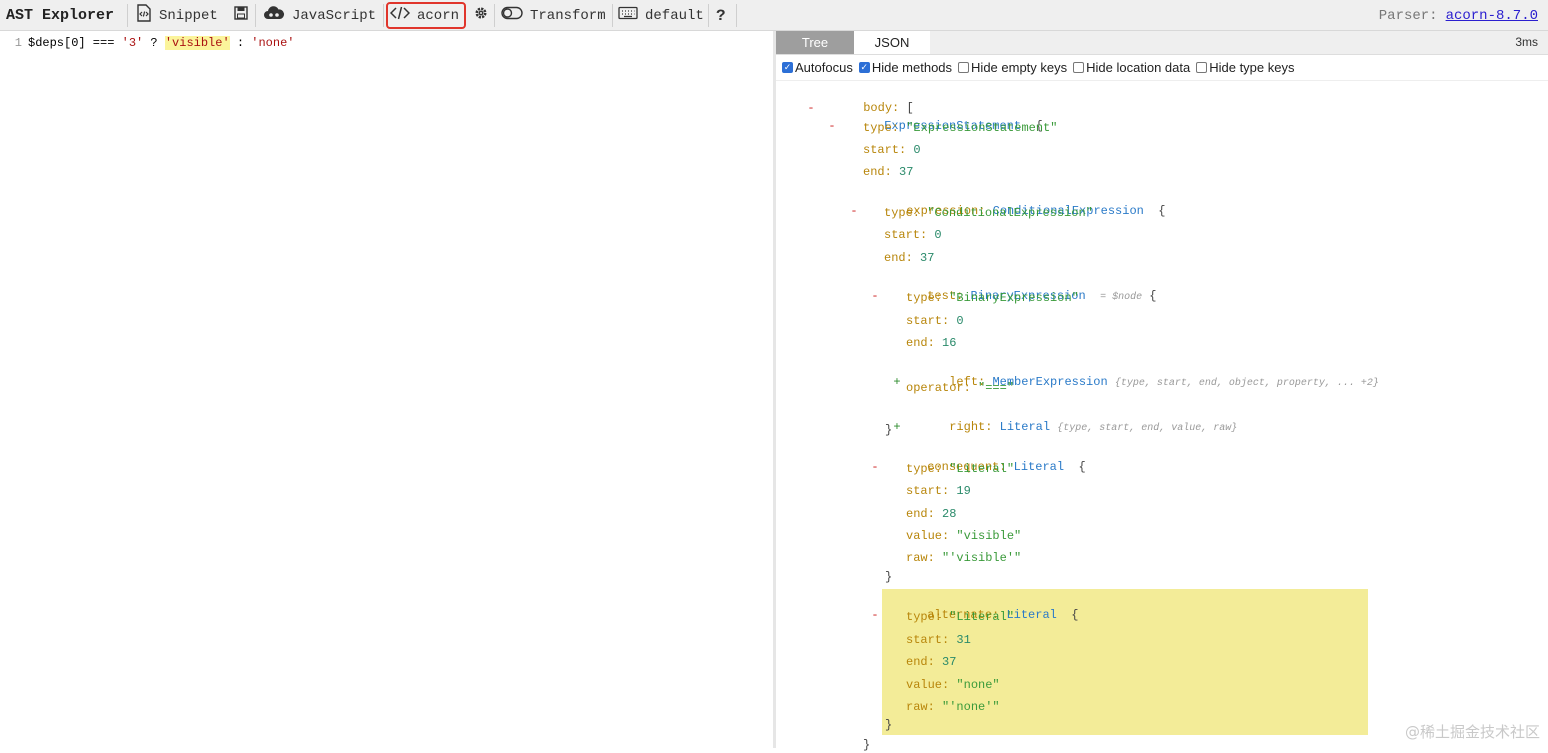 The width and height of the screenshot is (1548, 753). I want to click on prop-value: "===", so click(996, 388).